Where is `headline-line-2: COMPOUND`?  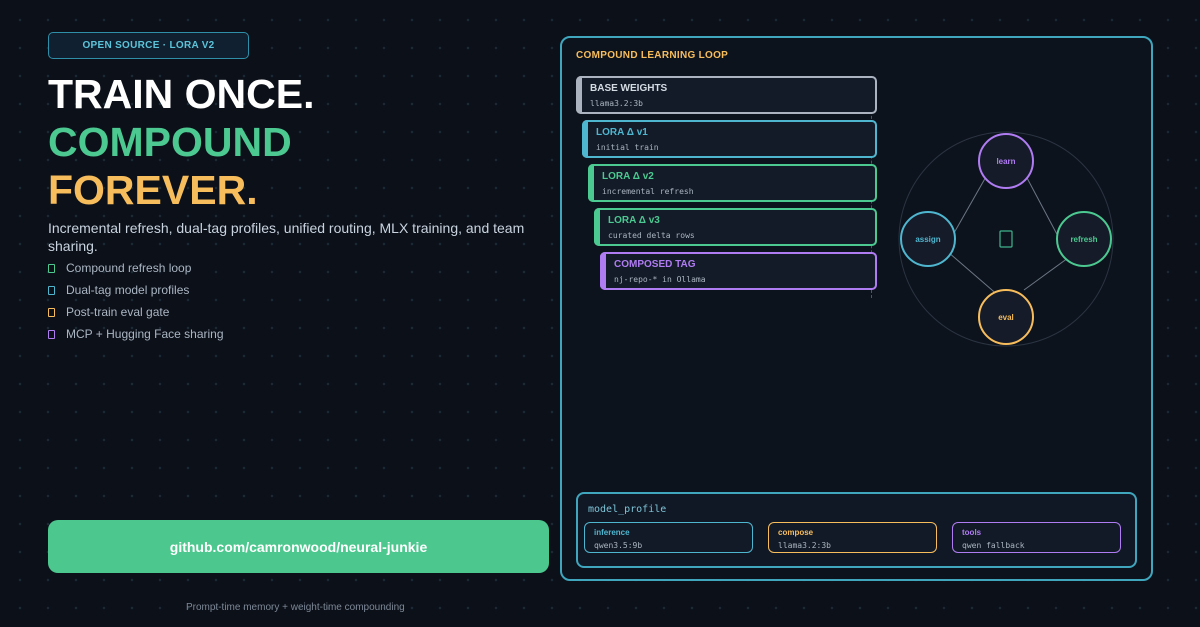 headline-line-2: COMPOUND is located at coordinates (170, 142).